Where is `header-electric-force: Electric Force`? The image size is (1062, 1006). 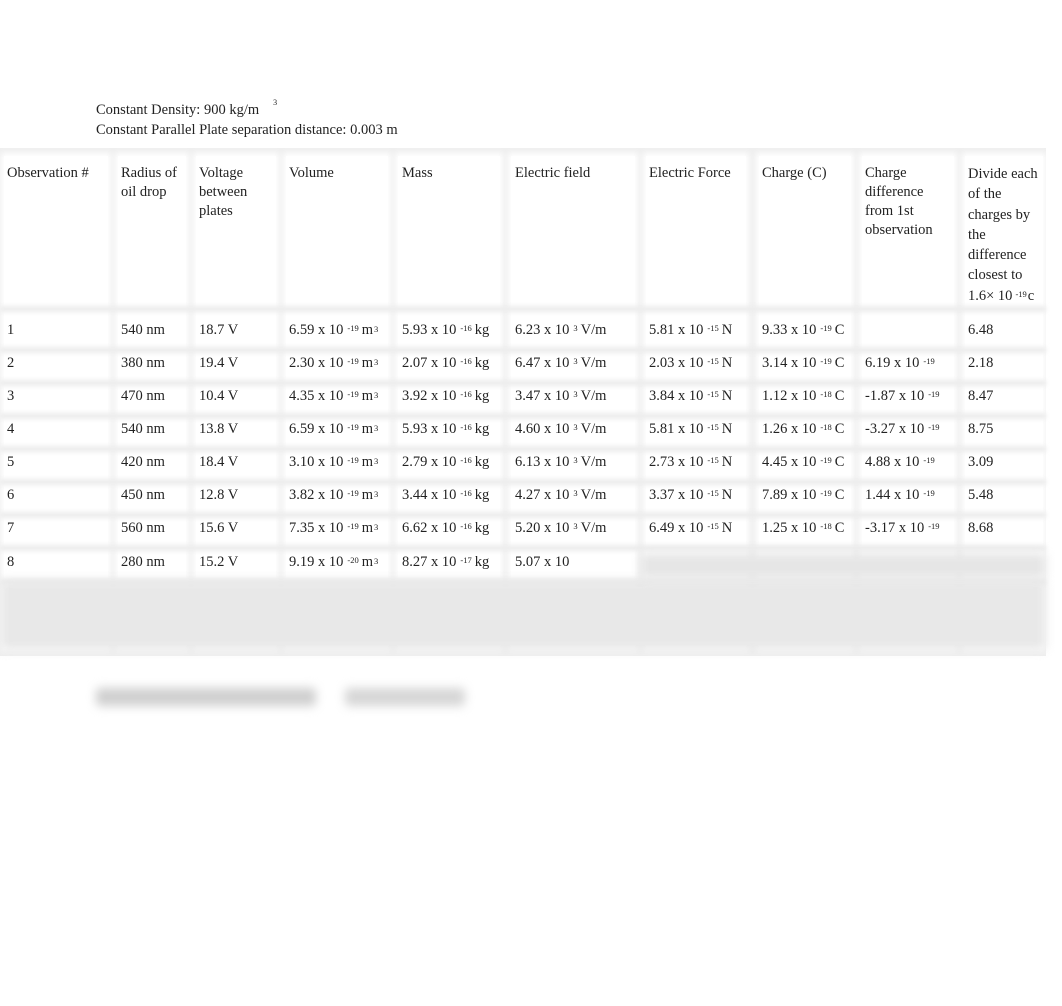
header-electric-force: Electric Force is located at coordinates (690, 173).